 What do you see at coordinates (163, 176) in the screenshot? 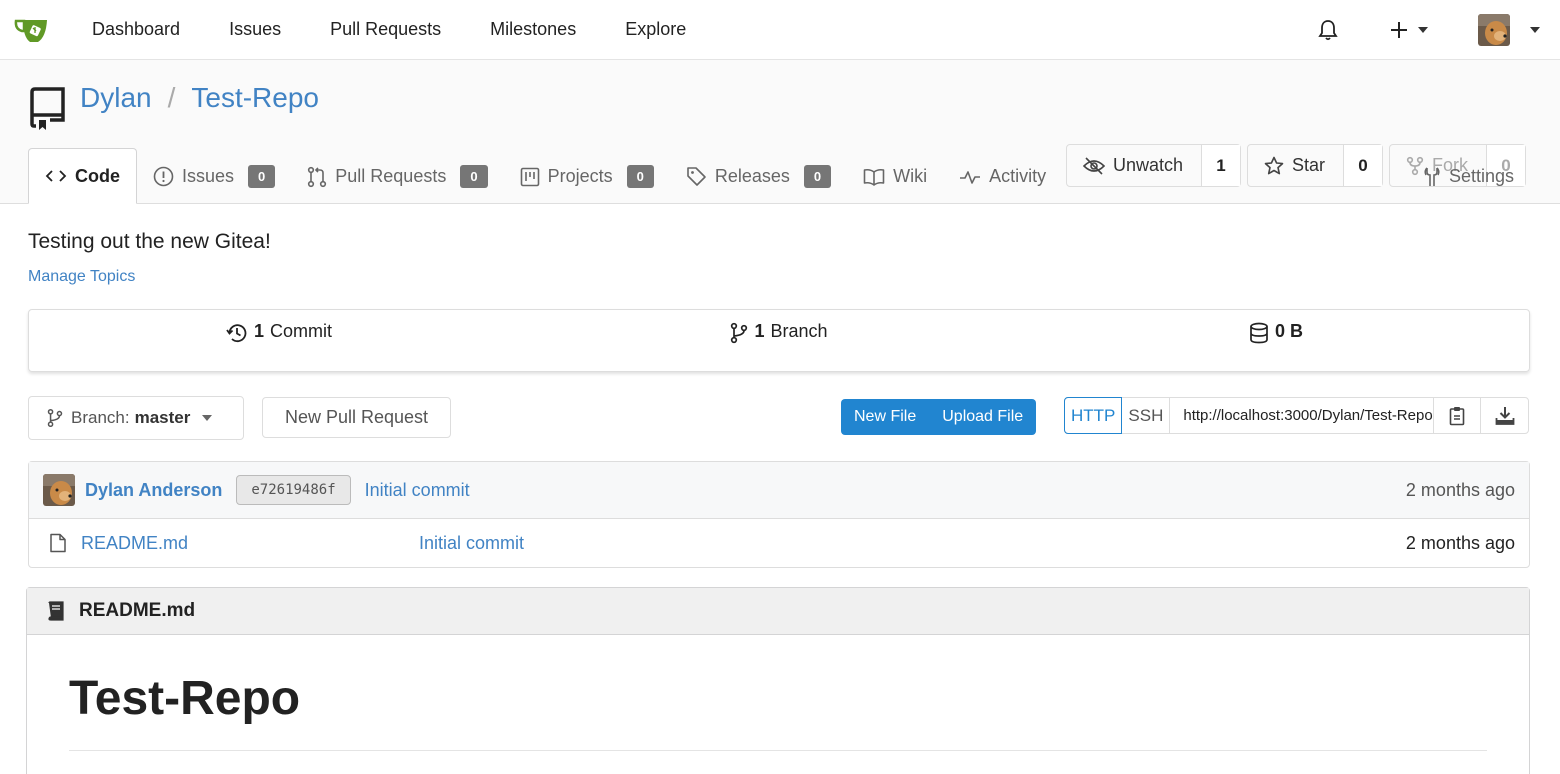
I see `issue-opened-icon` at bounding box center [163, 176].